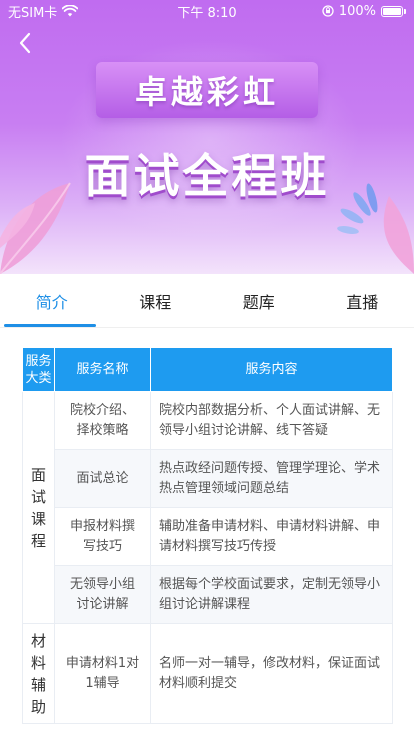 This screenshot has height=736, width=414. I want to click on header-service-name: 服务名称, so click(102, 369).